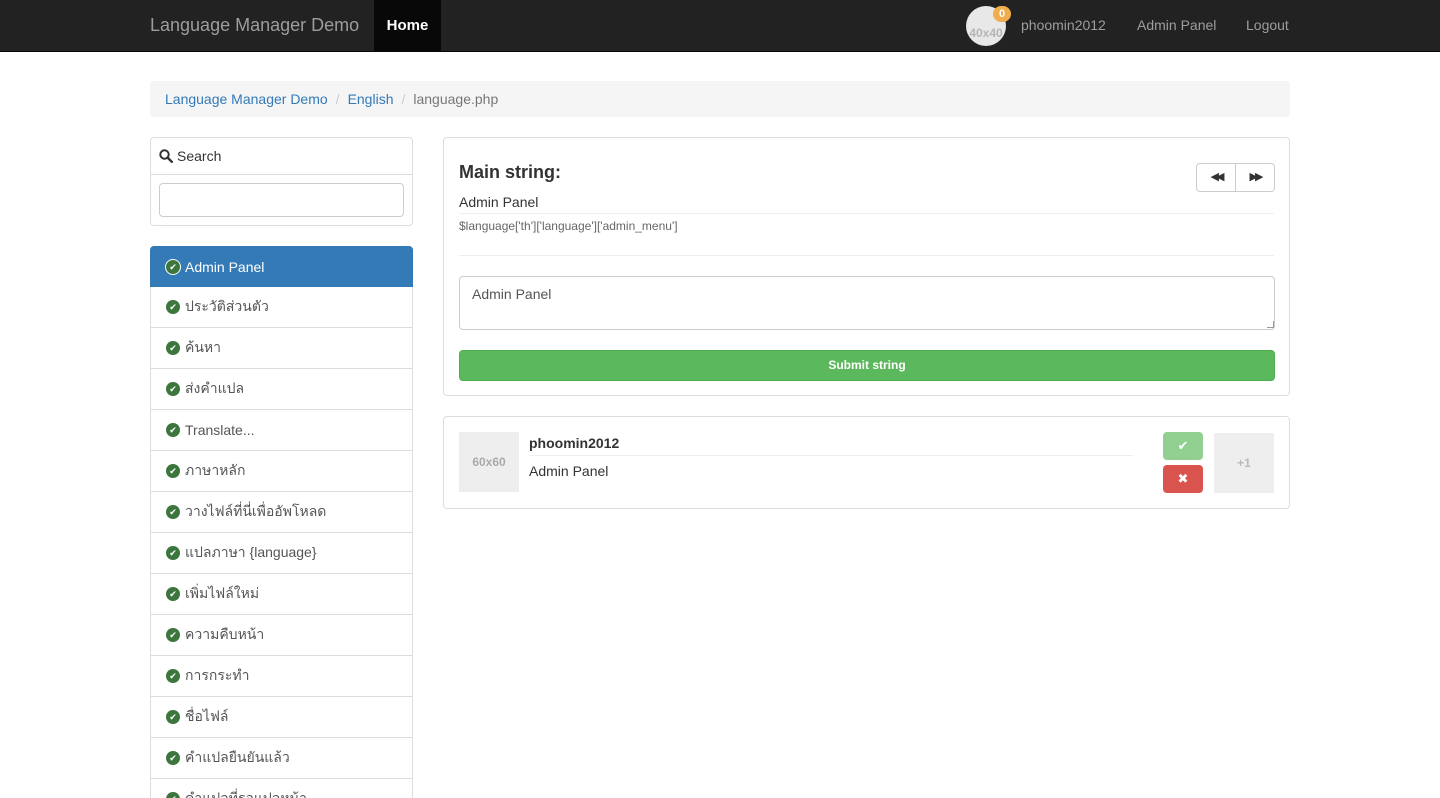 This screenshot has height=798, width=1440. Describe the element at coordinates (866, 462) in the screenshot. I see `suggestion-panel: 60x60 phoomin2012 Admin Panel ✔ ✖ +1` at that location.